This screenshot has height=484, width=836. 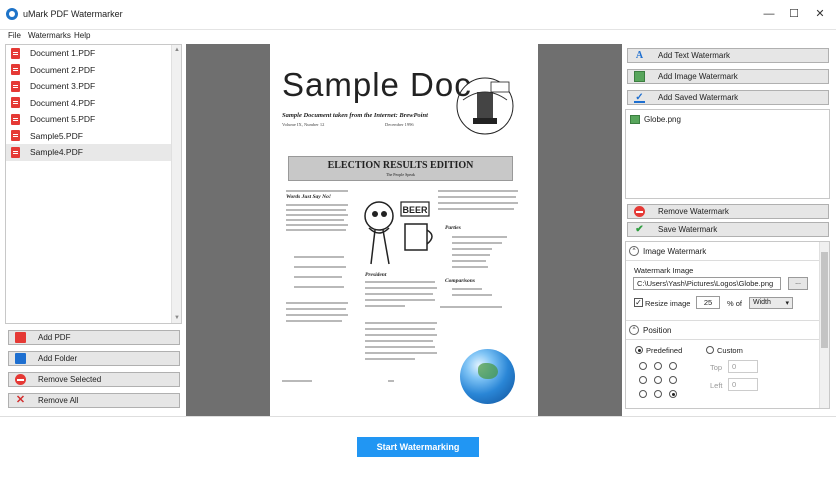 I want to click on position-top-right-radio, so click(x=673, y=366).